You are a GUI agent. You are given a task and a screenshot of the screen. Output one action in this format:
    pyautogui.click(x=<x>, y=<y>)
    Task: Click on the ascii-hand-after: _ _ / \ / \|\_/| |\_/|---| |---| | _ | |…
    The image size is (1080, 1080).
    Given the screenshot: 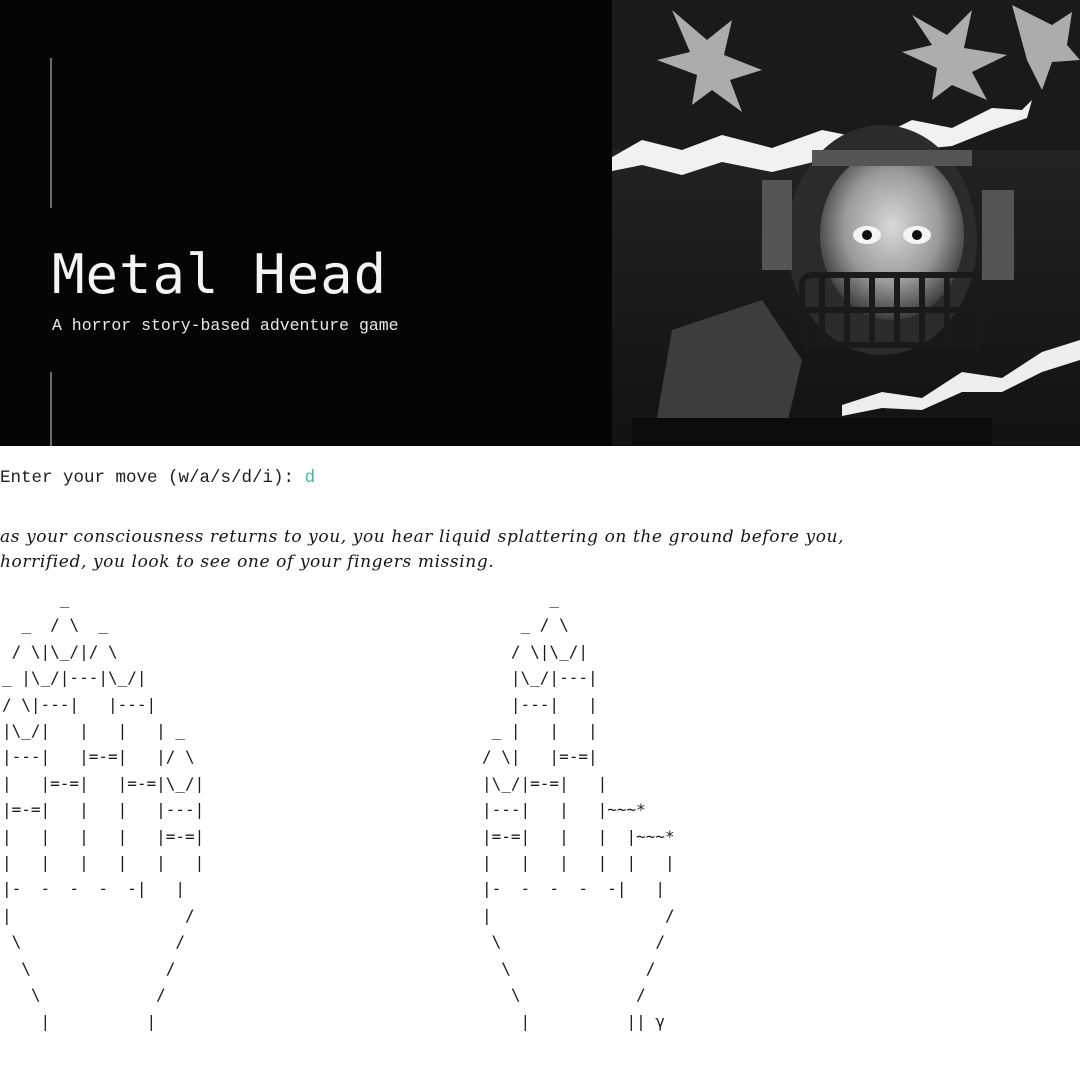 What is the action you would take?
    pyautogui.click(x=578, y=810)
    